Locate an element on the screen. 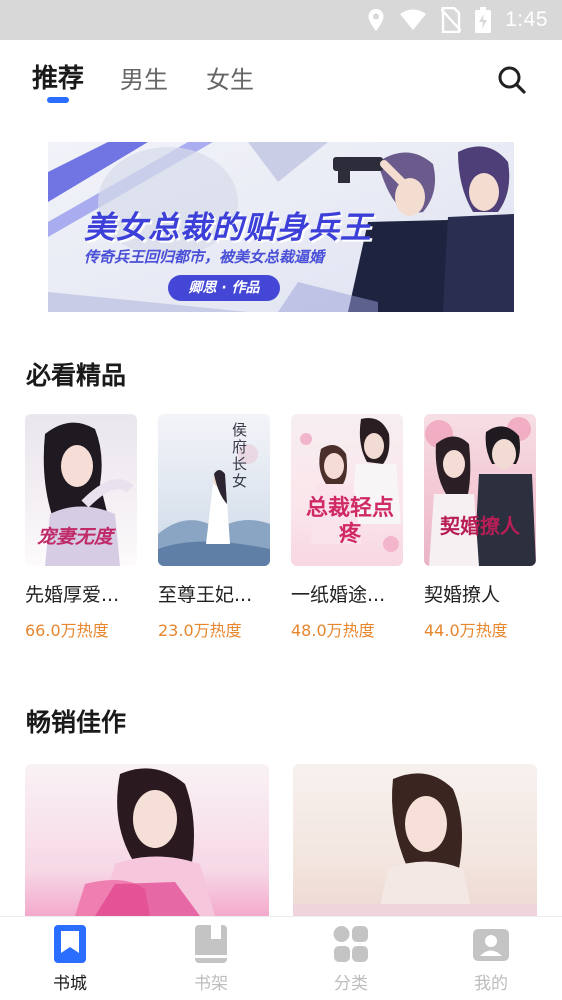 This screenshot has width=562, height=1000. book-icon is located at coordinates (211, 944).